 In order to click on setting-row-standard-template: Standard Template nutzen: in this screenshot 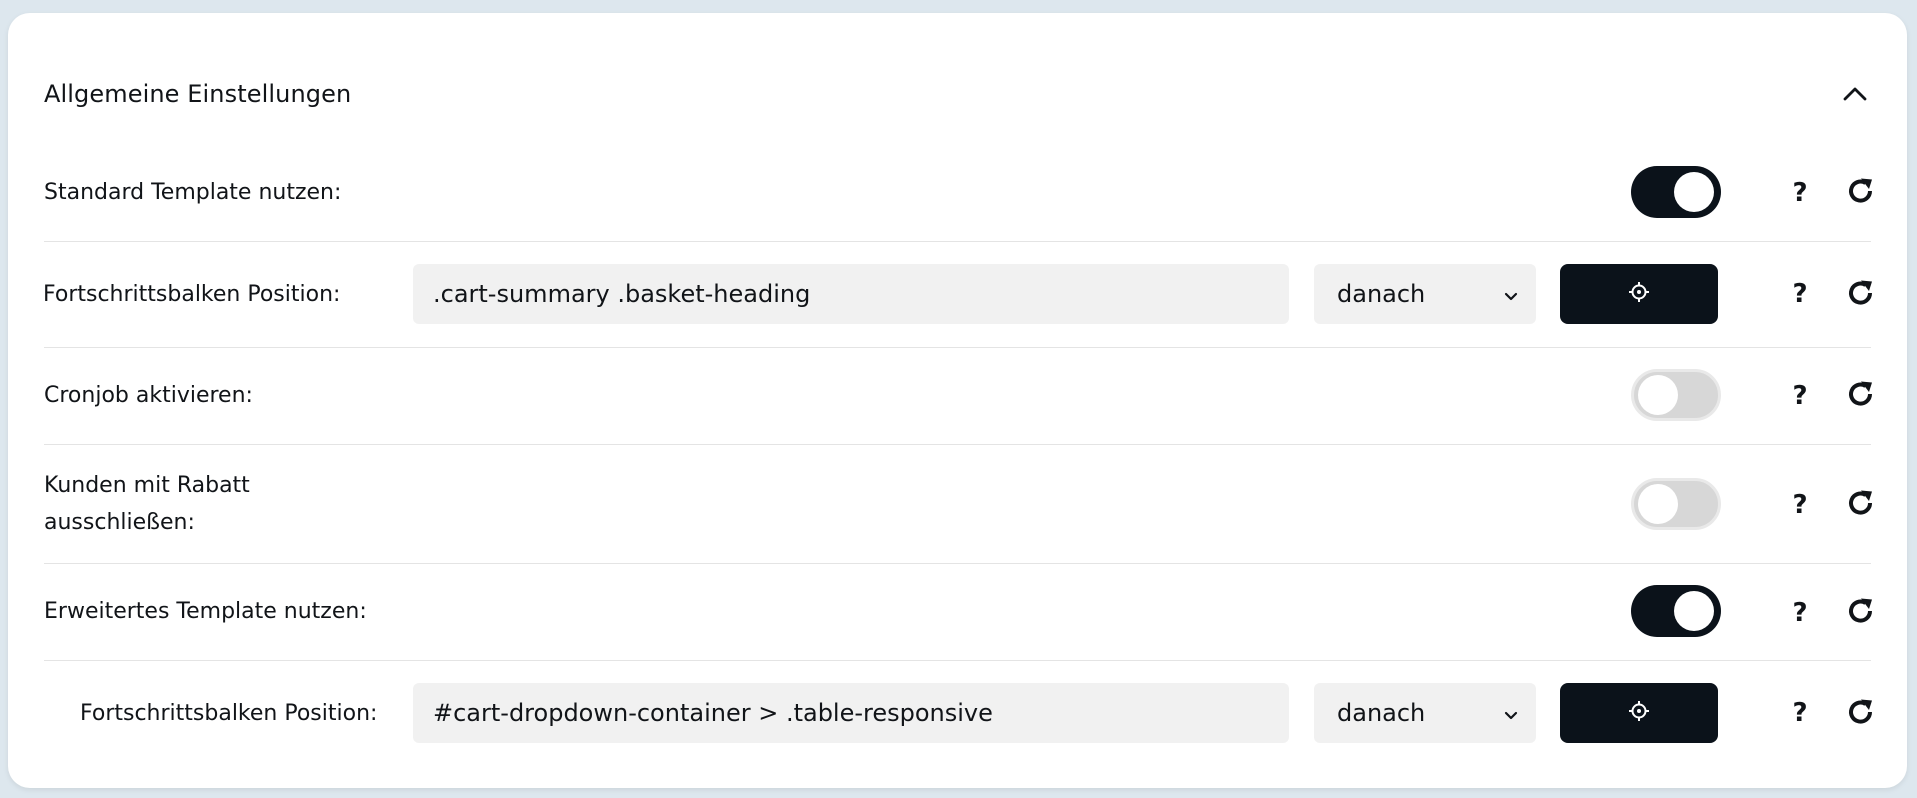, I will do `click(957, 192)`.